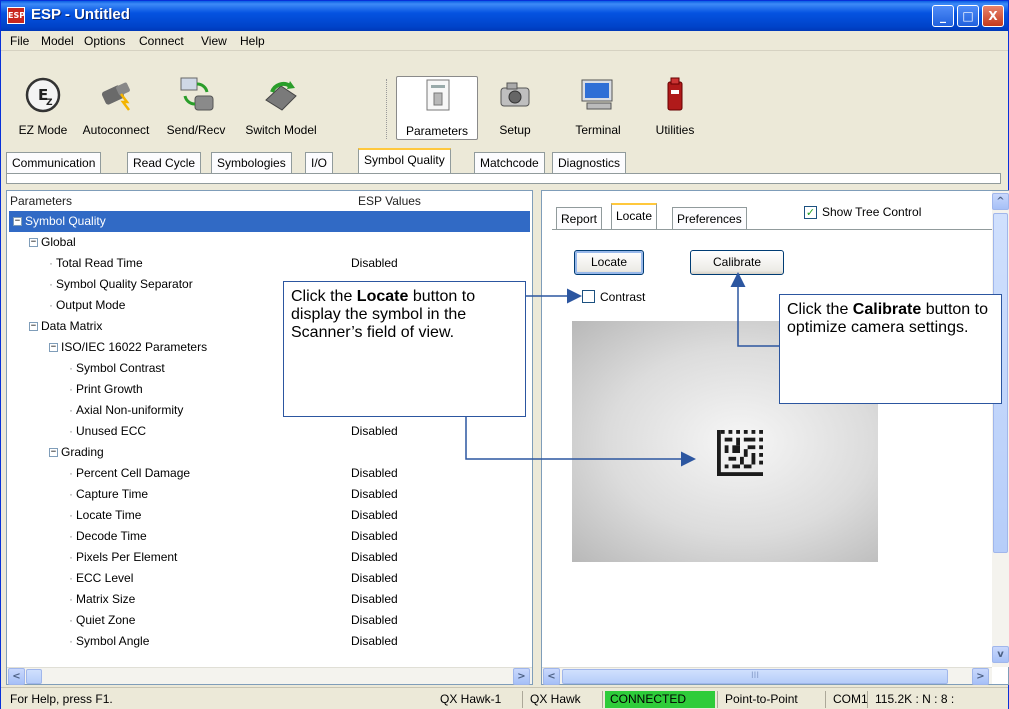 The height and width of the screenshot is (709, 1009). Describe the element at coordinates (109, 389) in the screenshot. I see `tree-label: Print Growth` at that location.